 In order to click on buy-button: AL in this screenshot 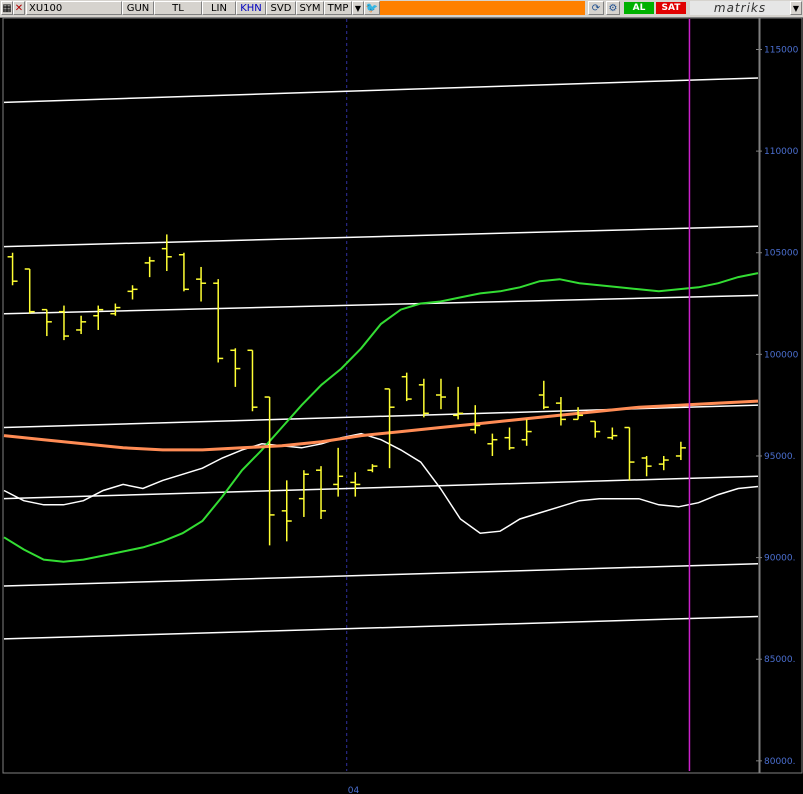, I will do `click(639, 8)`.